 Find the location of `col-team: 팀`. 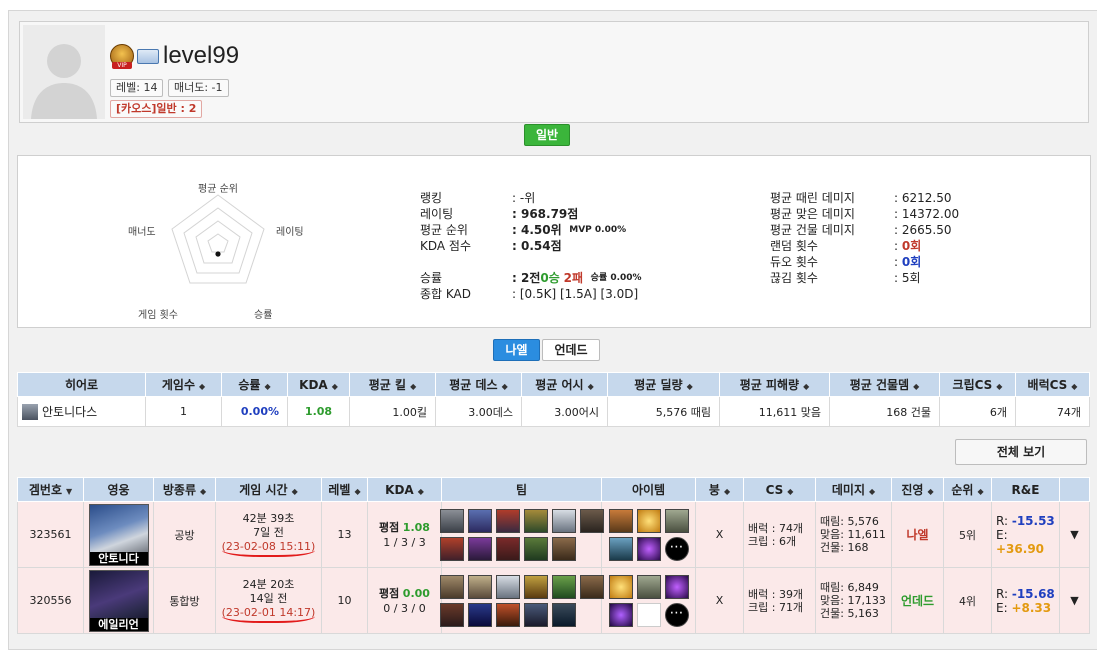

col-team: 팀 is located at coordinates (521, 489).